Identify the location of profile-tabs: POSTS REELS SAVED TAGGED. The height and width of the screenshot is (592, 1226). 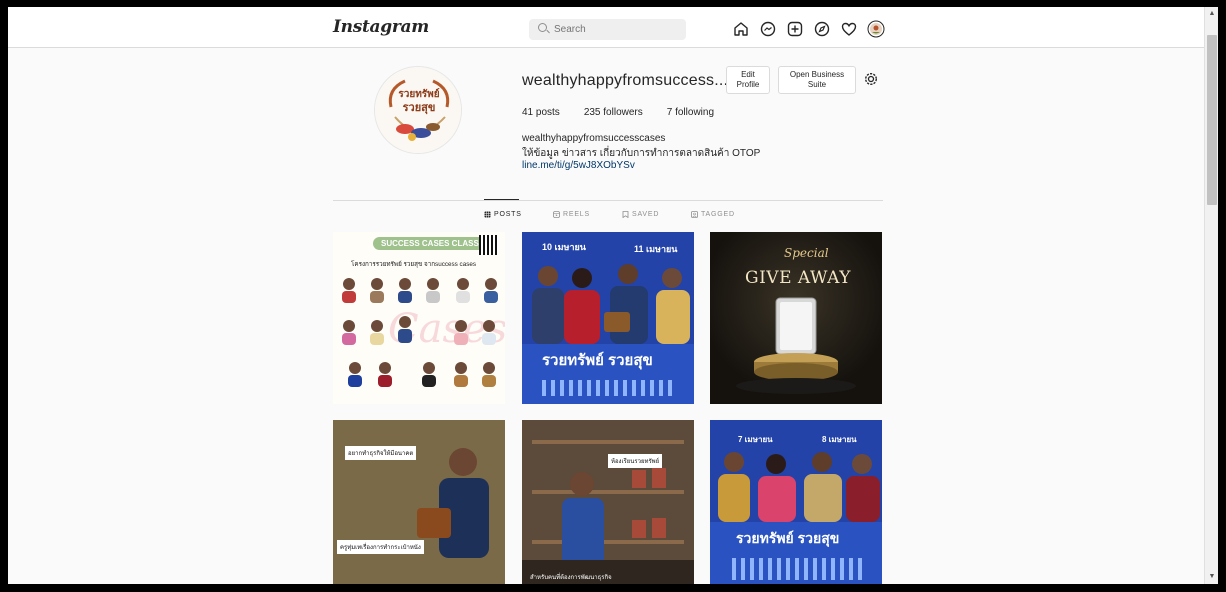
(609, 214).